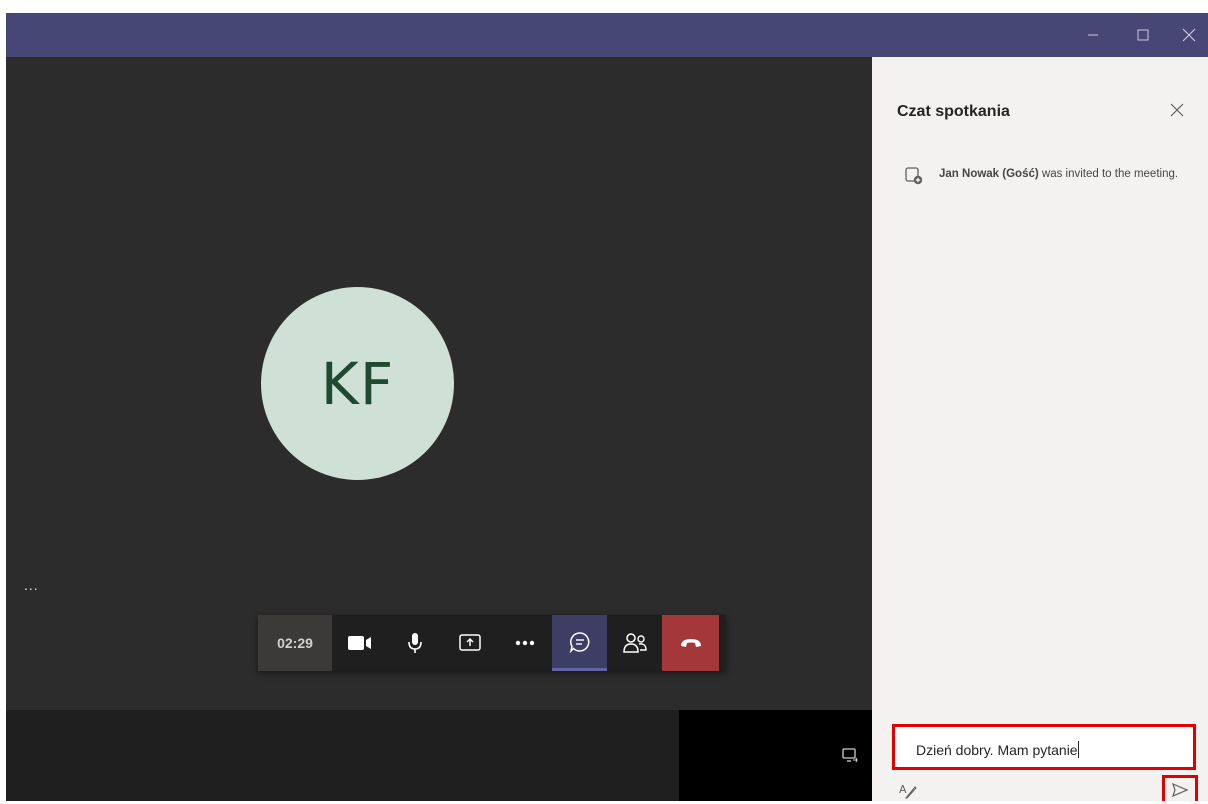 The width and height of the screenshot is (1208, 804). I want to click on chat-button, so click(579, 643).